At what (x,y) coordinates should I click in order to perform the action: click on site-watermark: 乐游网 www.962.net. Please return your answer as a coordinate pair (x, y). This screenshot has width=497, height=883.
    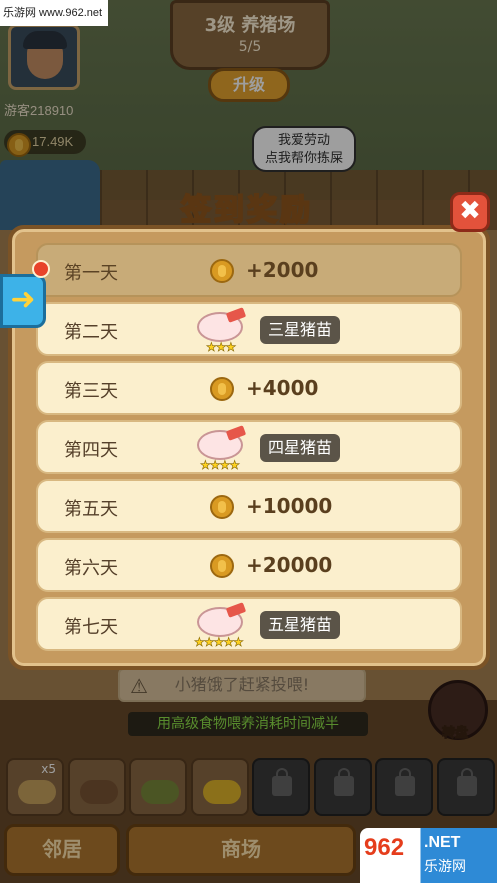
    Looking at the image, I should click on (54, 13).